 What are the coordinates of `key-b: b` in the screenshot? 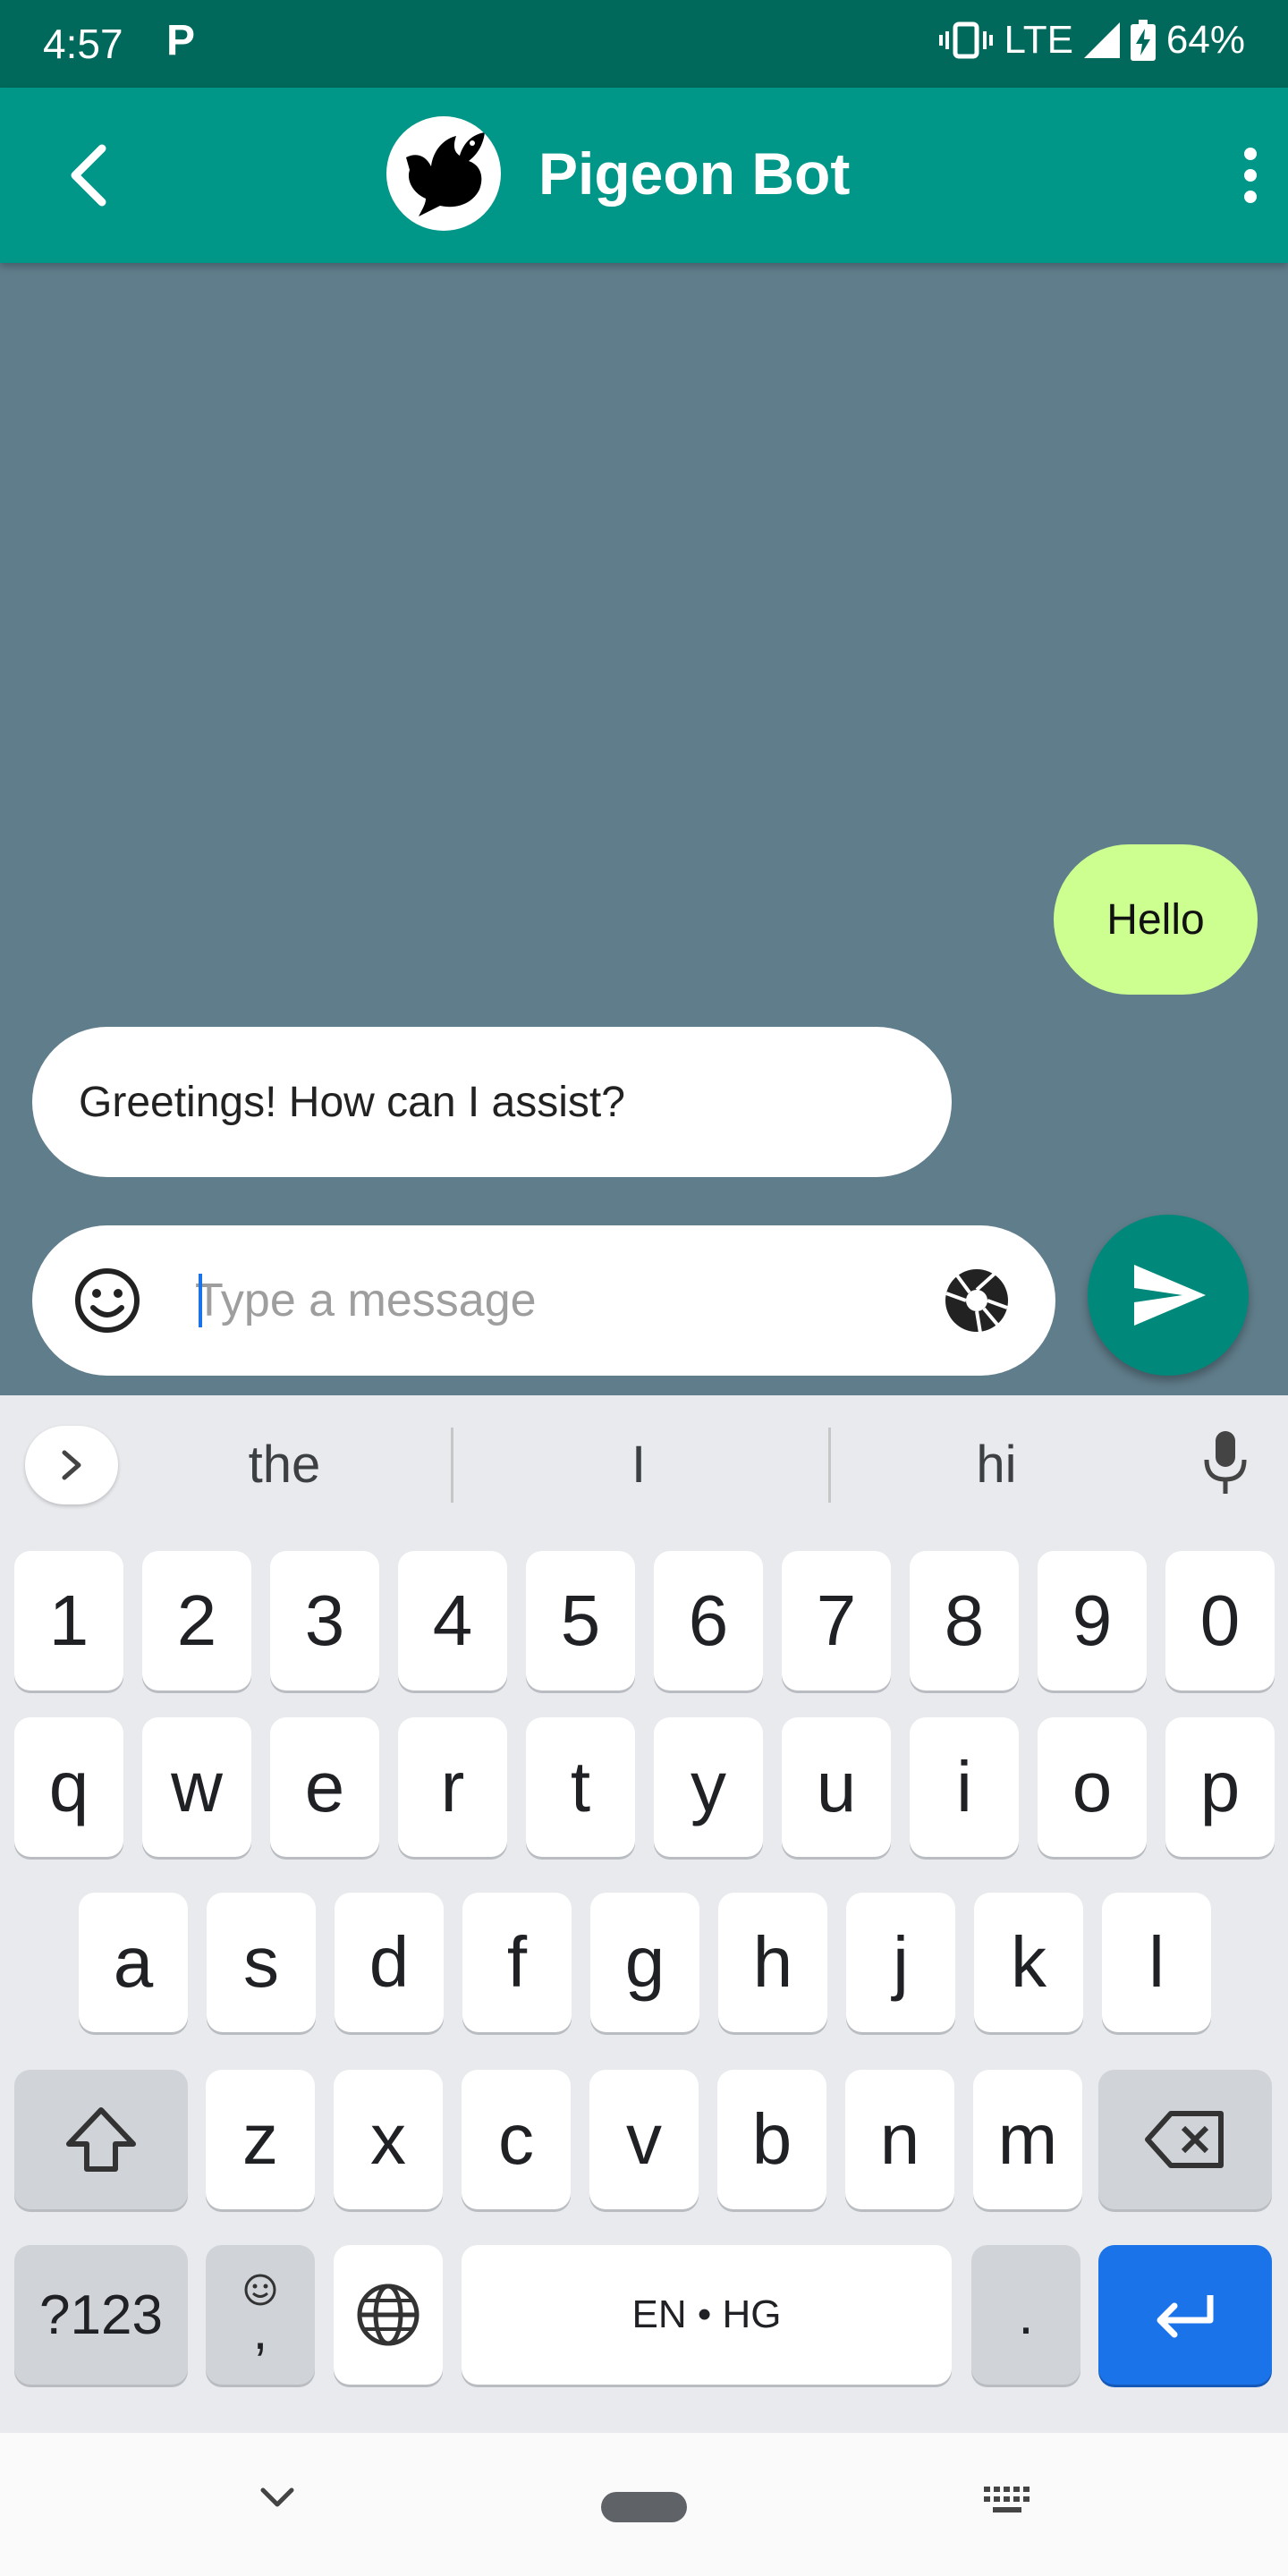 It's located at (771, 2139).